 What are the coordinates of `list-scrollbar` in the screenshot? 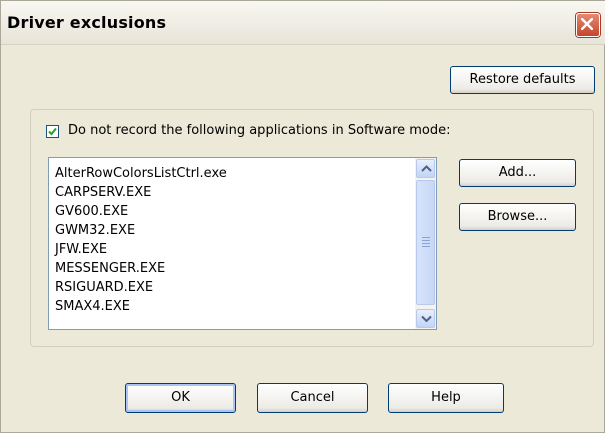 It's located at (425, 243).